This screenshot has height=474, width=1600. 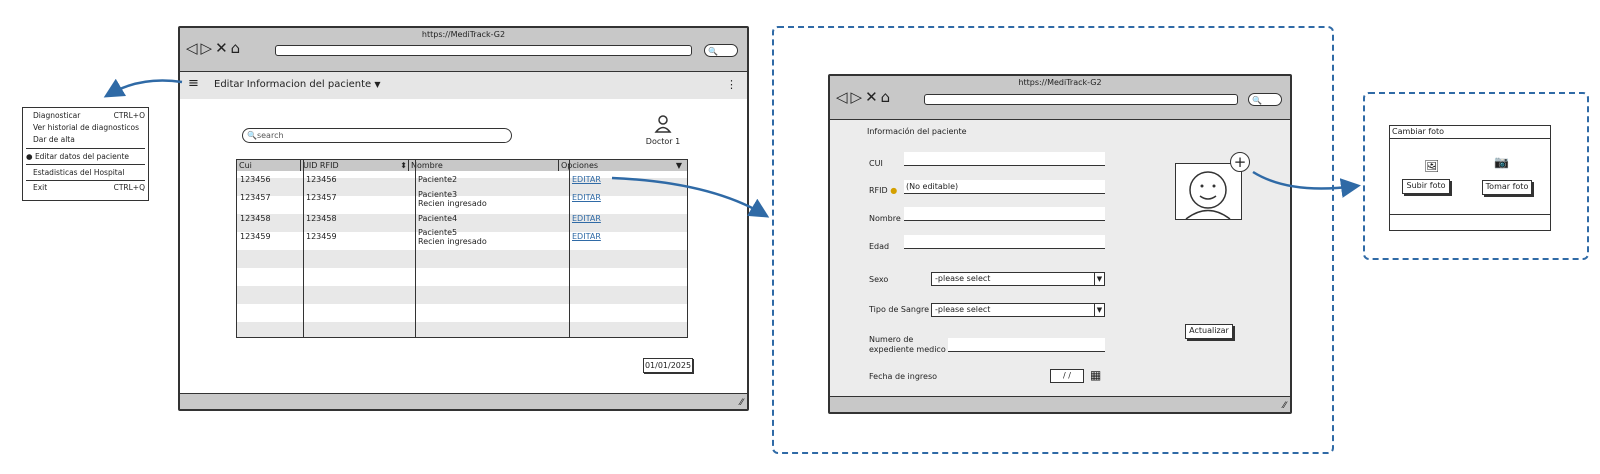 I want to click on main-url-title: https://MediTrack-G2, so click(x=463, y=34).